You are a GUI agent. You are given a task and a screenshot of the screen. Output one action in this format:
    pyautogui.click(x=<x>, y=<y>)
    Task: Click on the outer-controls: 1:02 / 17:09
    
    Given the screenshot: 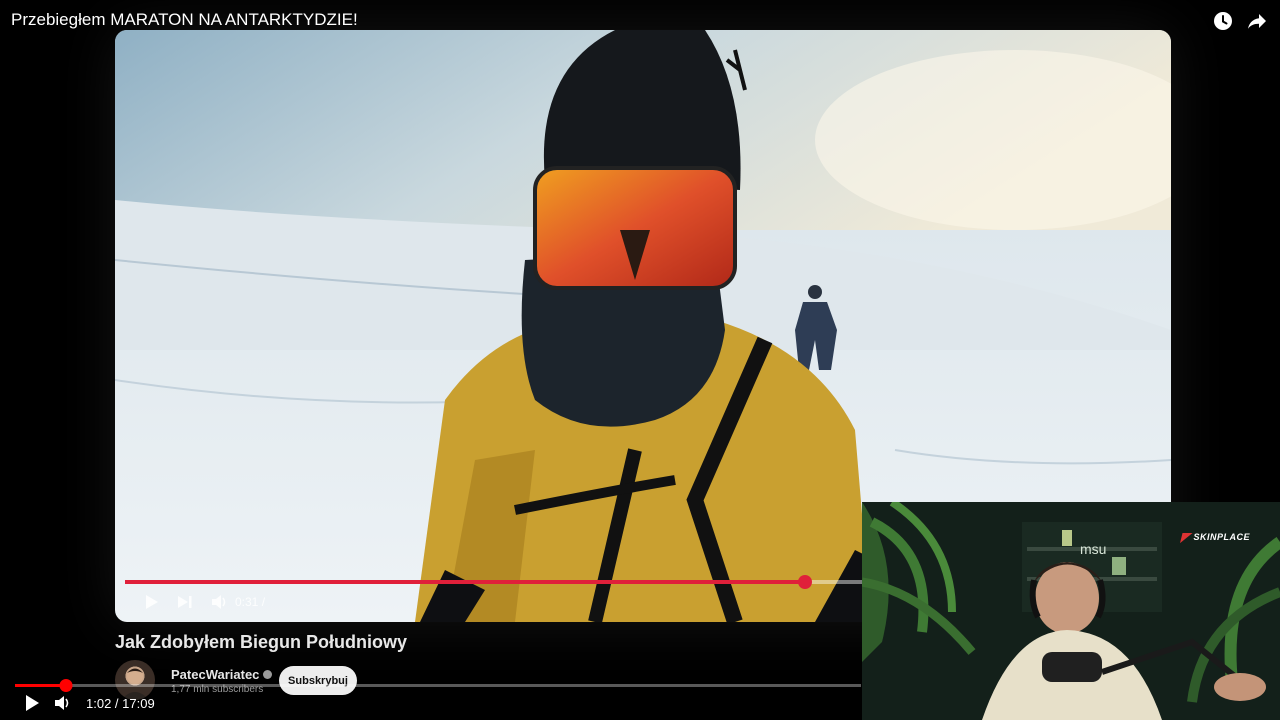 What is the action you would take?
    pyautogui.click(x=89, y=703)
    